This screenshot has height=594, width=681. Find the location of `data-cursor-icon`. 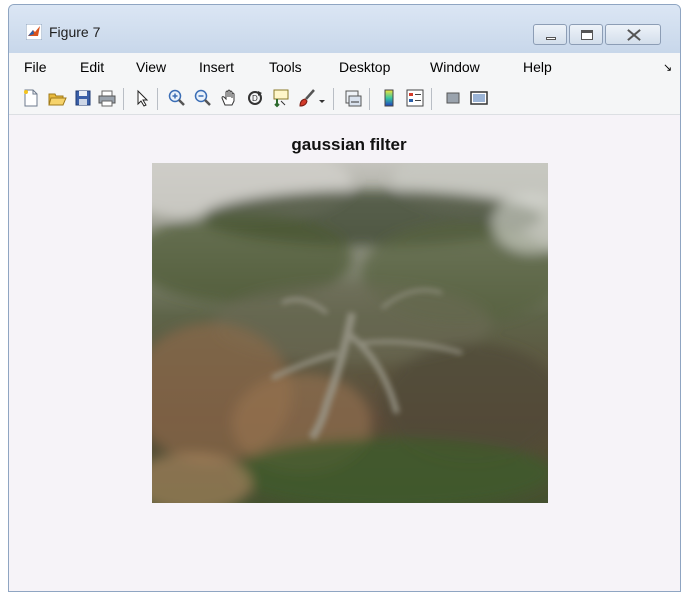

data-cursor-icon is located at coordinates (281, 98).